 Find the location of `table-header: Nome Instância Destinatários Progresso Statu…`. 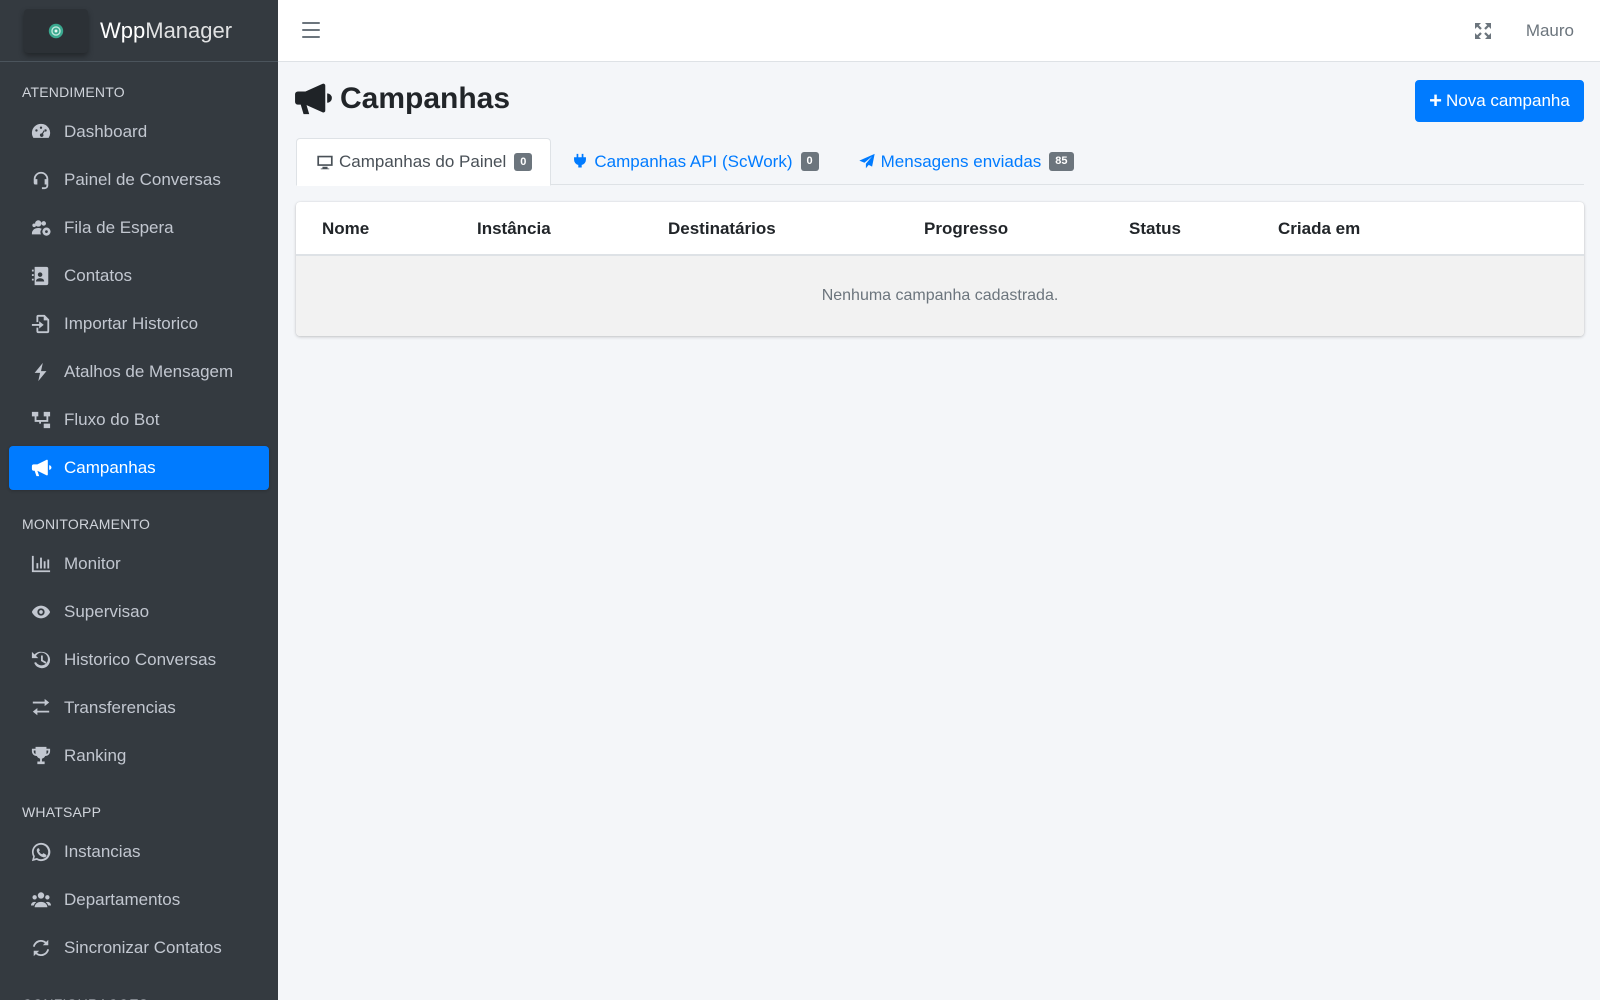

table-header: Nome Instância Destinatários Progresso Statu… is located at coordinates (940, 229).